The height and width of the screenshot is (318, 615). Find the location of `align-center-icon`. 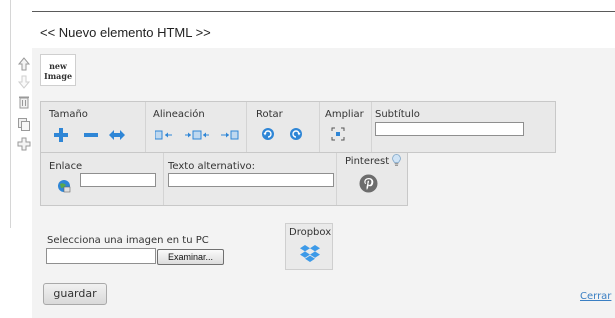

align-center-icon is located at coordinates (197, 136).